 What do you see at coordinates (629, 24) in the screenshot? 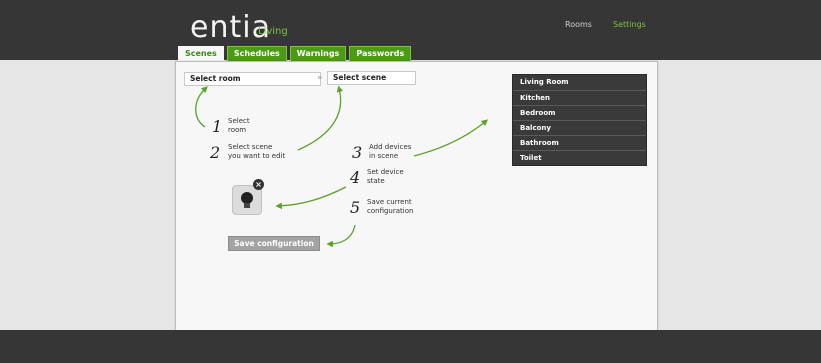
I see `nav-settings-link: Settings` at bounding box center [629, 24].